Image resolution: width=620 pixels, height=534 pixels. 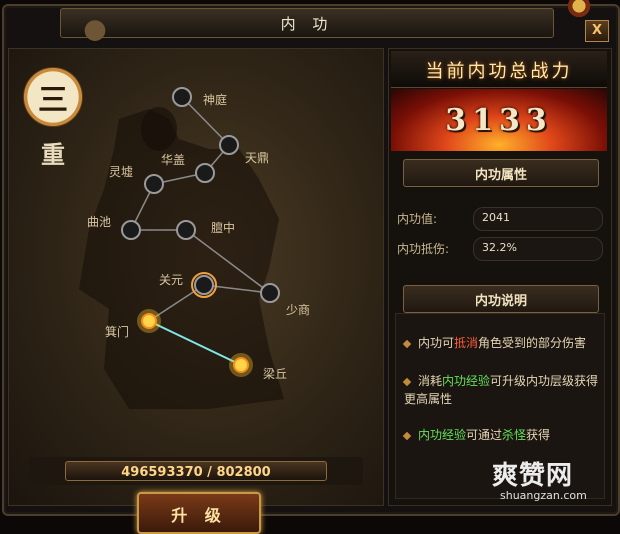 I want to click on experience-bar: 496593370 / 802800, so click(x=196, y=471).